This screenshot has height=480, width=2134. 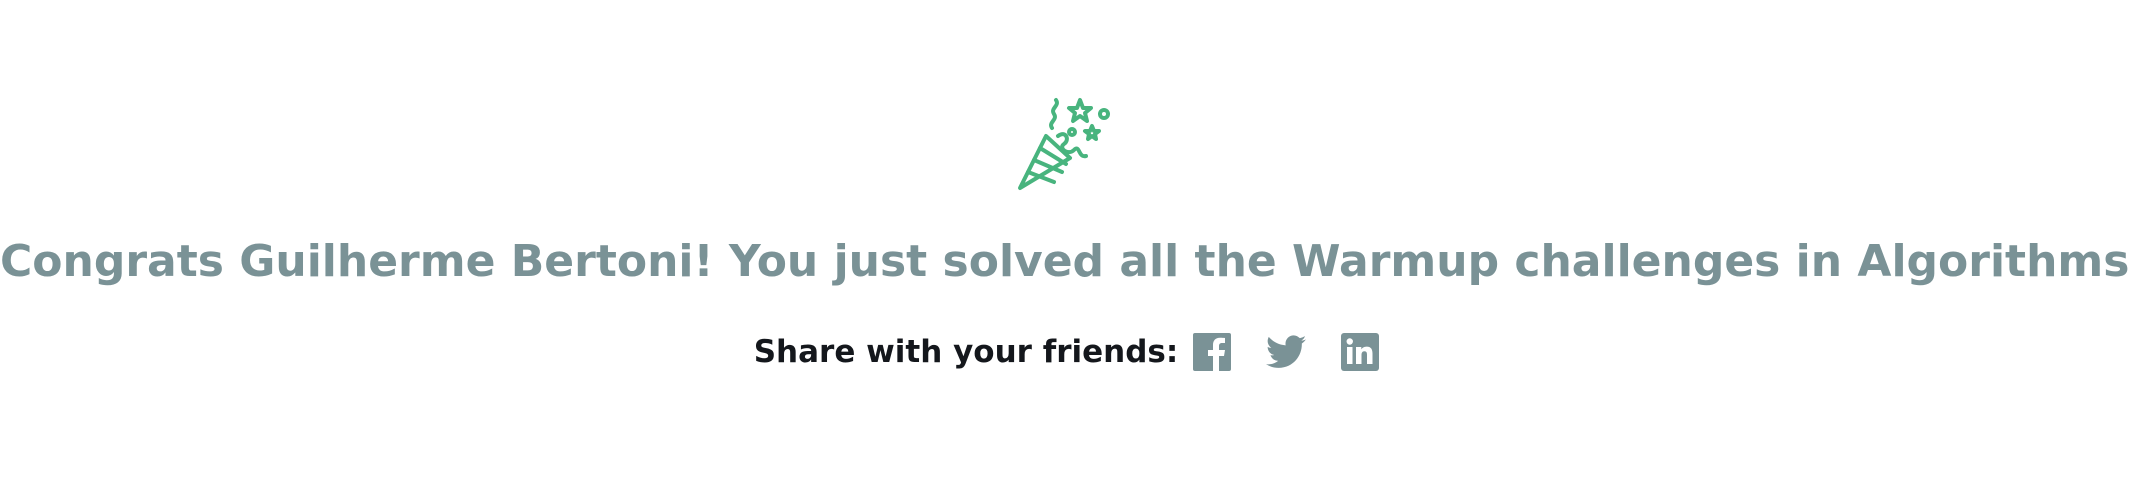 I want to click on twitter-icon, so click(x=1286, y=351).